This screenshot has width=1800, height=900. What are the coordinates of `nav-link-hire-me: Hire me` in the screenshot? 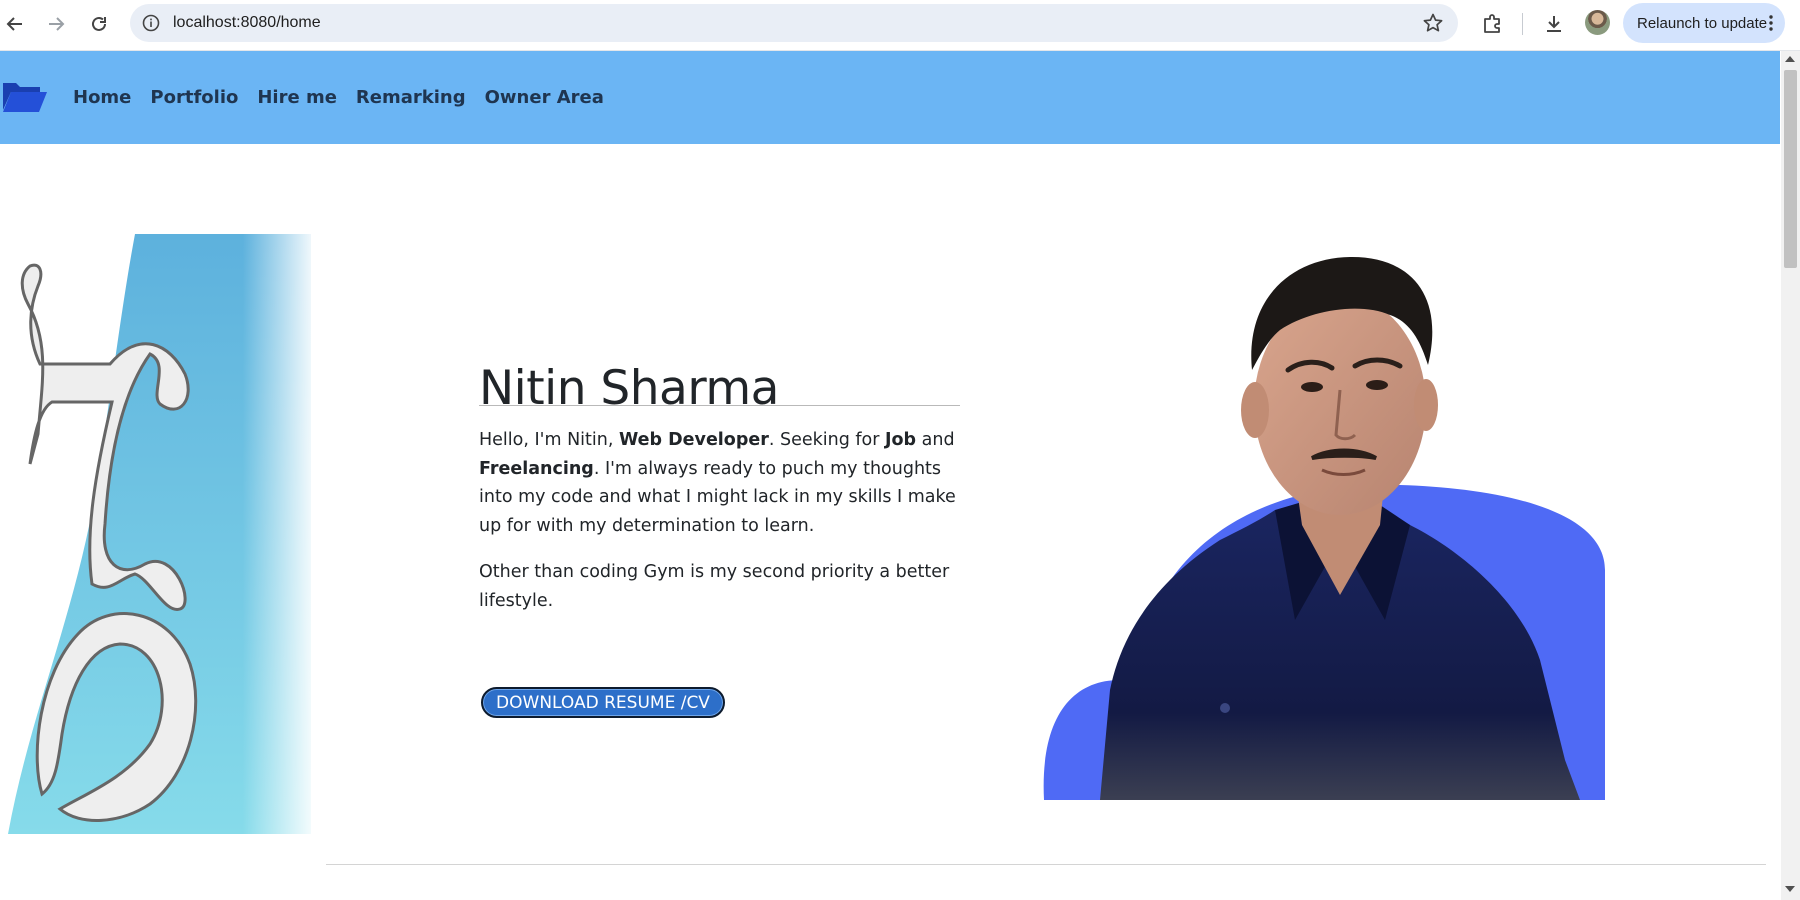 It's located at (297, 97).